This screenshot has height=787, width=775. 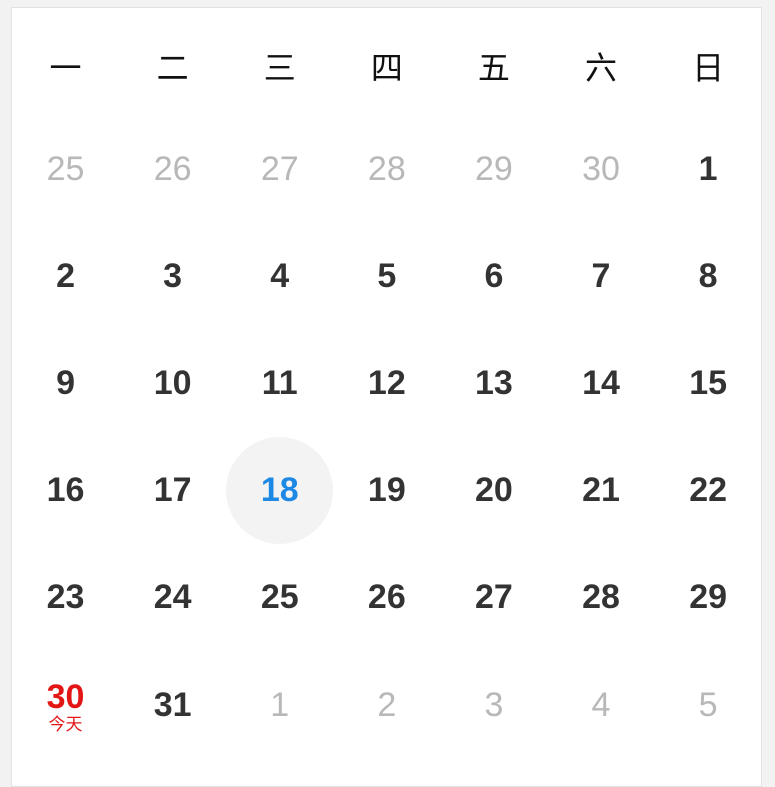 I want to click on weekday-label: 四, so click(x=386, y=67).